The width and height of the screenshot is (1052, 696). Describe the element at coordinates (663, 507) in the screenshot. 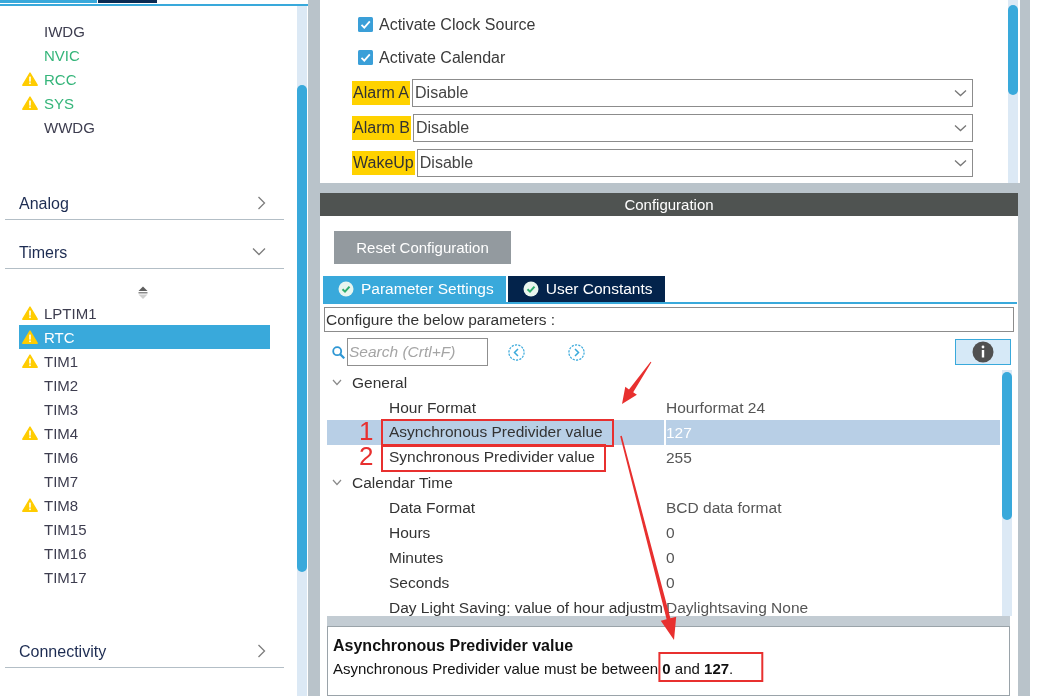

I see `parameter-row: Data Format BCD data format` at that location.